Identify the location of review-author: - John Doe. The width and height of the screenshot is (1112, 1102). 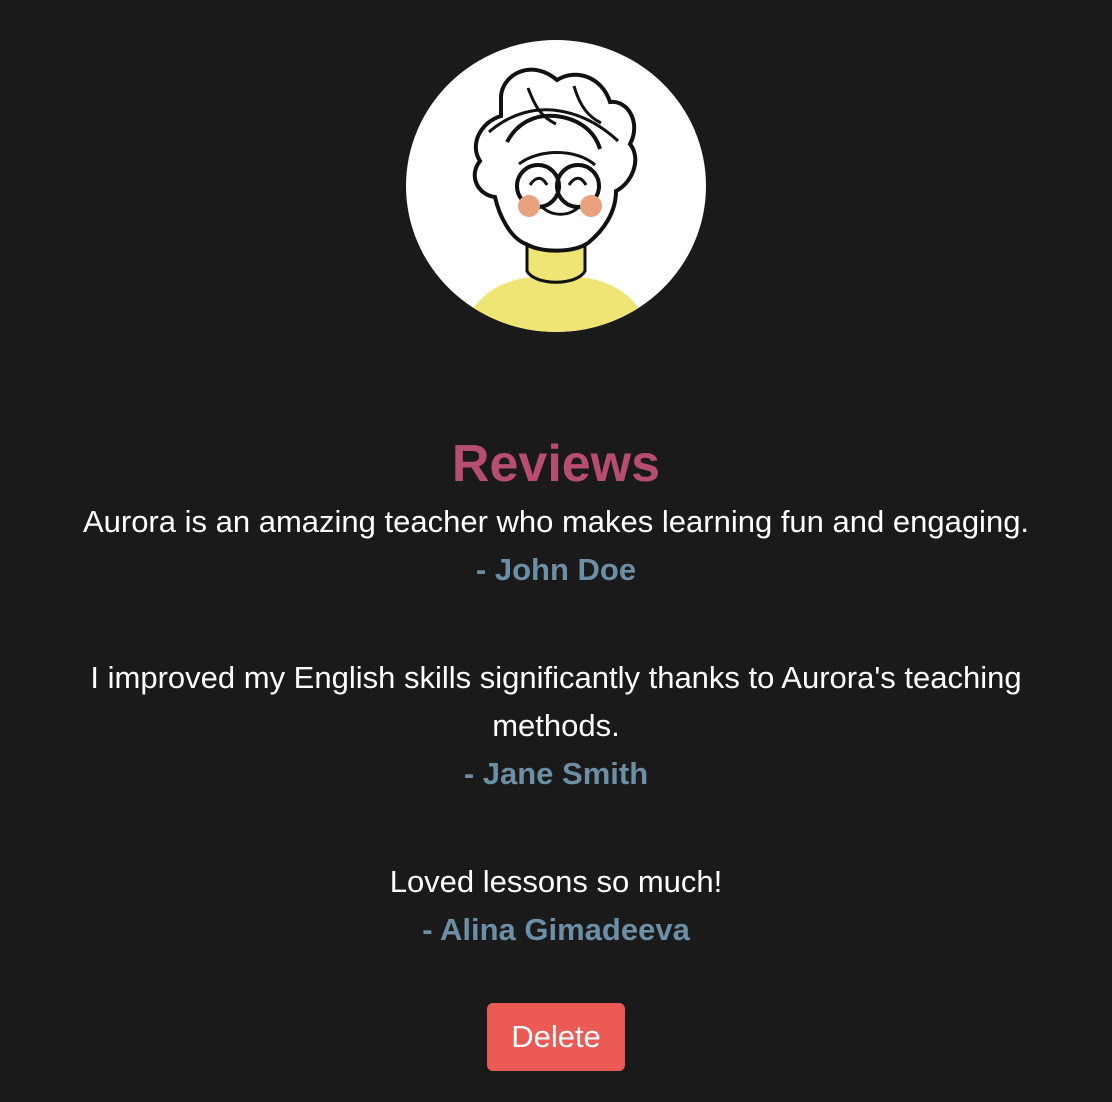
(556, 569).